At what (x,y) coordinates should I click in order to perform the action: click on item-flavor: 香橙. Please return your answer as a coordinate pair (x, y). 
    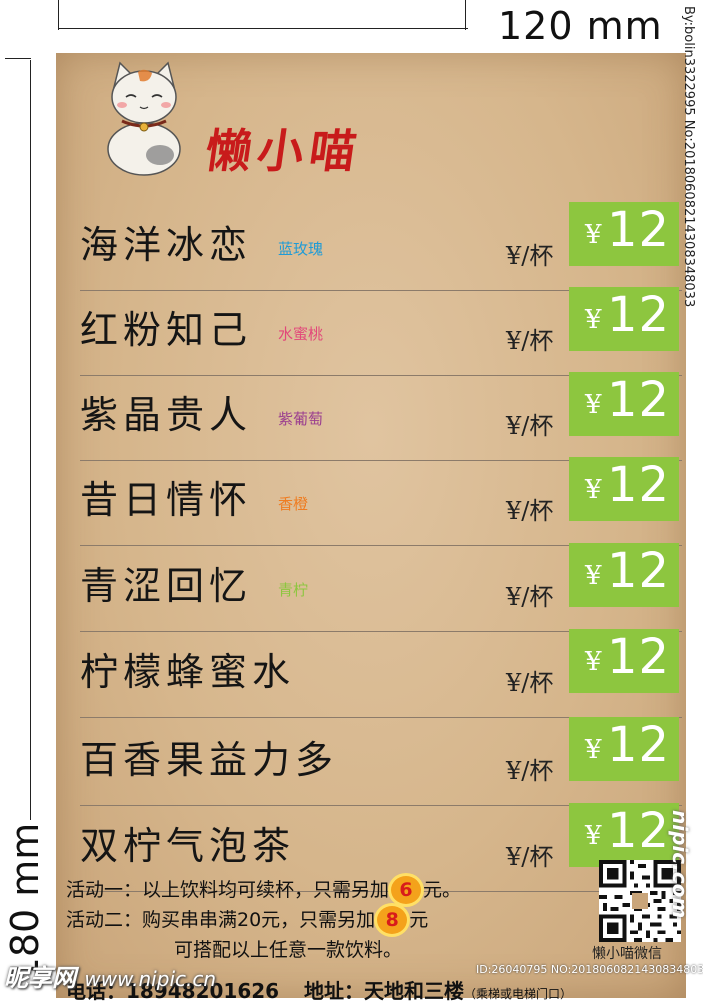
    Looking at the image, I should click on (293, 504).